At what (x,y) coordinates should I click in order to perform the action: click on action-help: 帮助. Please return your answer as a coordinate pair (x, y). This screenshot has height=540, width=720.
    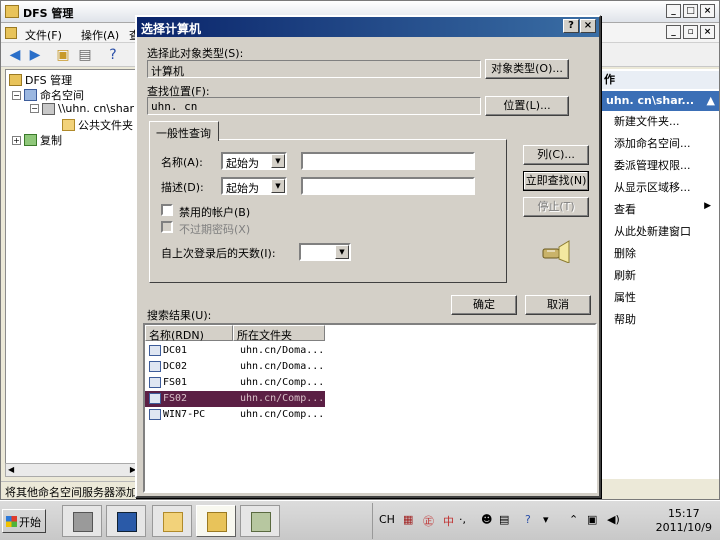
    Looking at the image, I should click on (625, 319).